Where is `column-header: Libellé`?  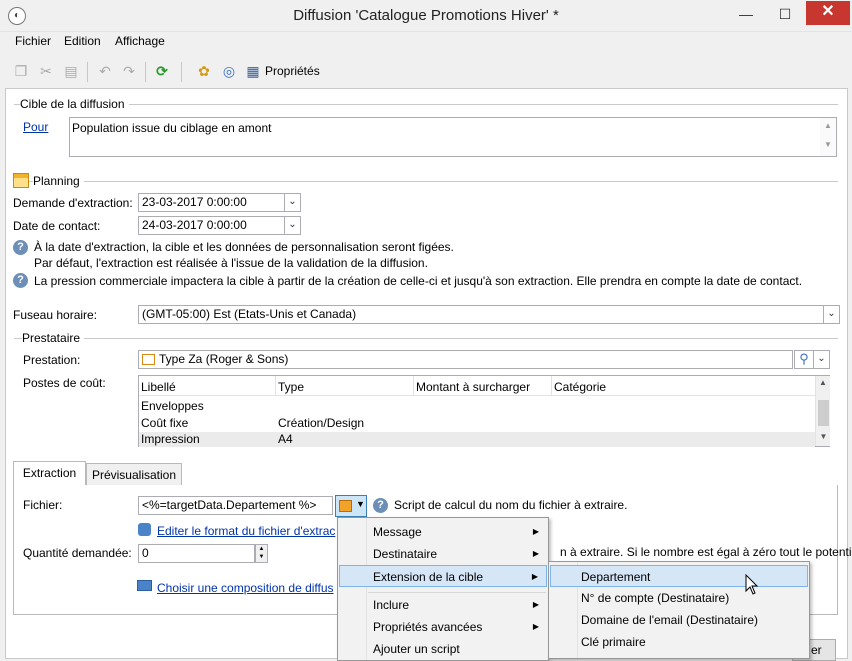
column-header: Libellé is located at coordinates (158, 387).